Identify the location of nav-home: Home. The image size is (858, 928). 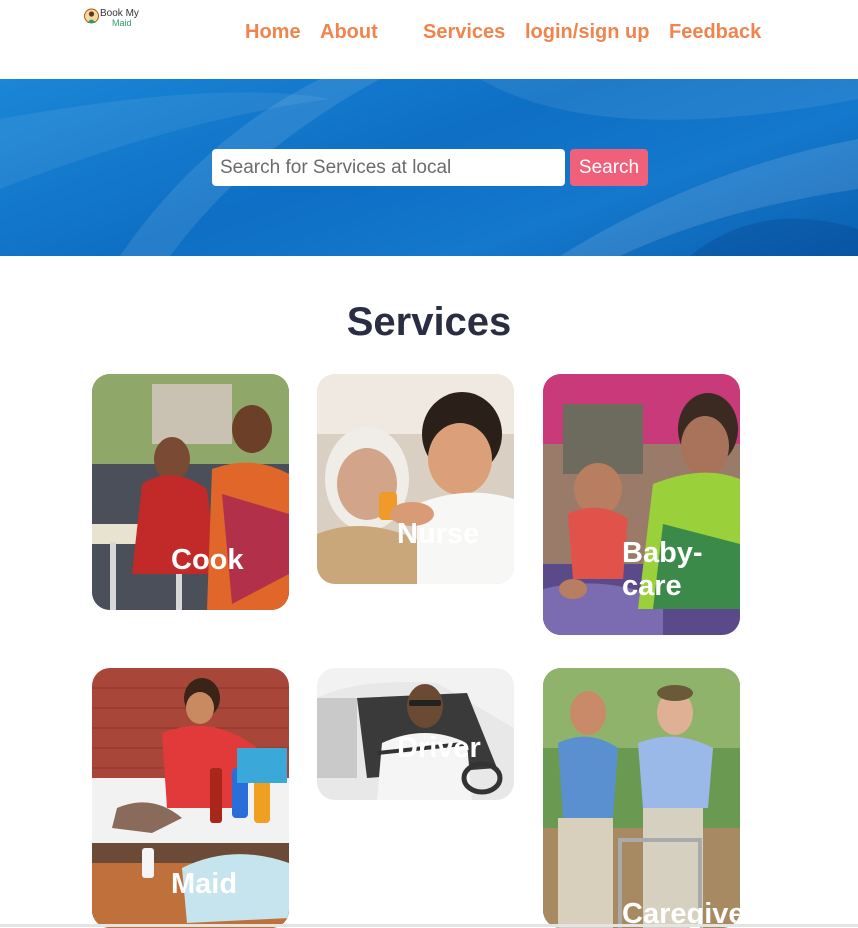
(273, 32).